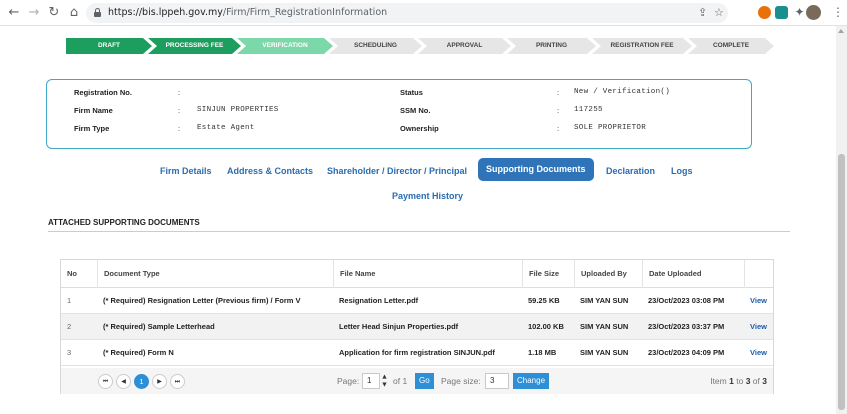 Image resolution: width=847 pixels, height=414 pixels. Describe the element at coordinates (74, 13) in the screenshot. I see `home-icon: ⌂` at that location.